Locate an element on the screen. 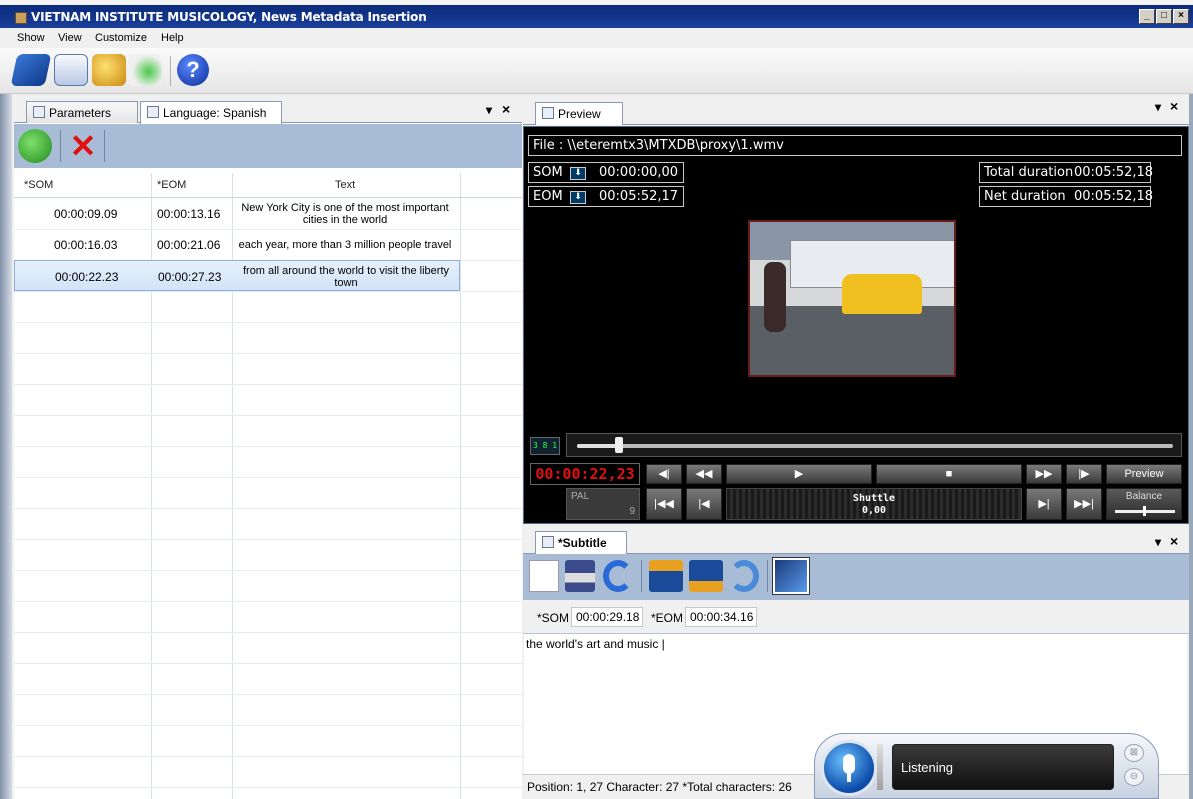 This screenshot has height=799, width=1193. shuttle-control: Shuttle 0,00 is located at coordinates (874, 504).